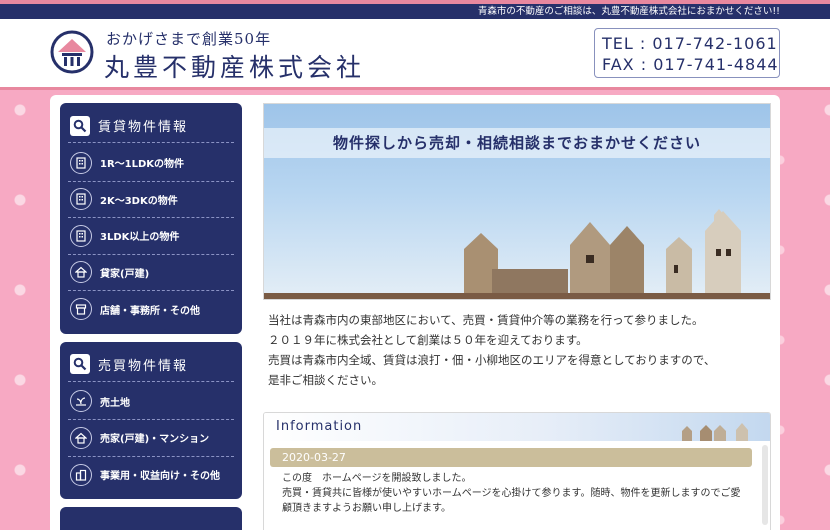  Describe the element at coordinates (517, 143) in the screenshot. I see `hero-caption: 物件探しから売却・相続相談までおまかせください` at that location.